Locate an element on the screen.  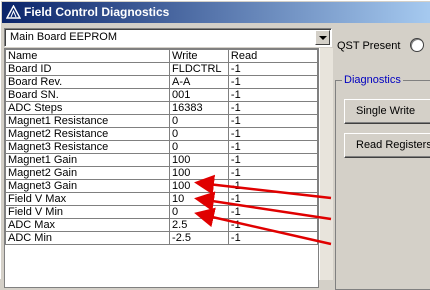
table-row: Board ID FLDCTRL -1 is located at coordinates (161, 69).